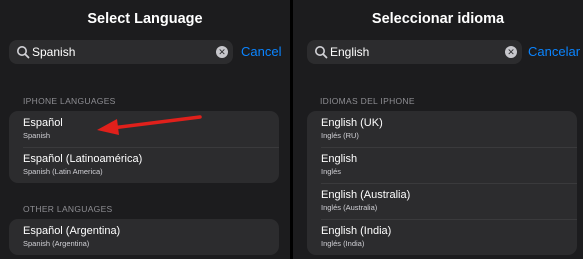 The image size is (583, 259). I want to click on page-title: Select Language, so click(145, 19).